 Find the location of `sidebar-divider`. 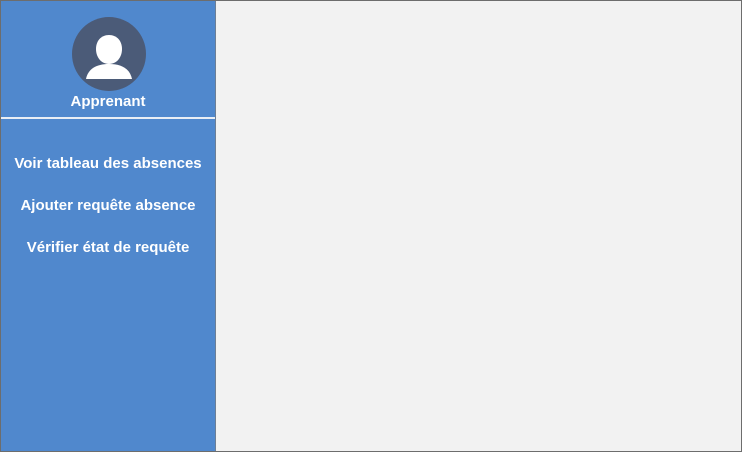

sidebar-divider is located at coordinates (108, 118).